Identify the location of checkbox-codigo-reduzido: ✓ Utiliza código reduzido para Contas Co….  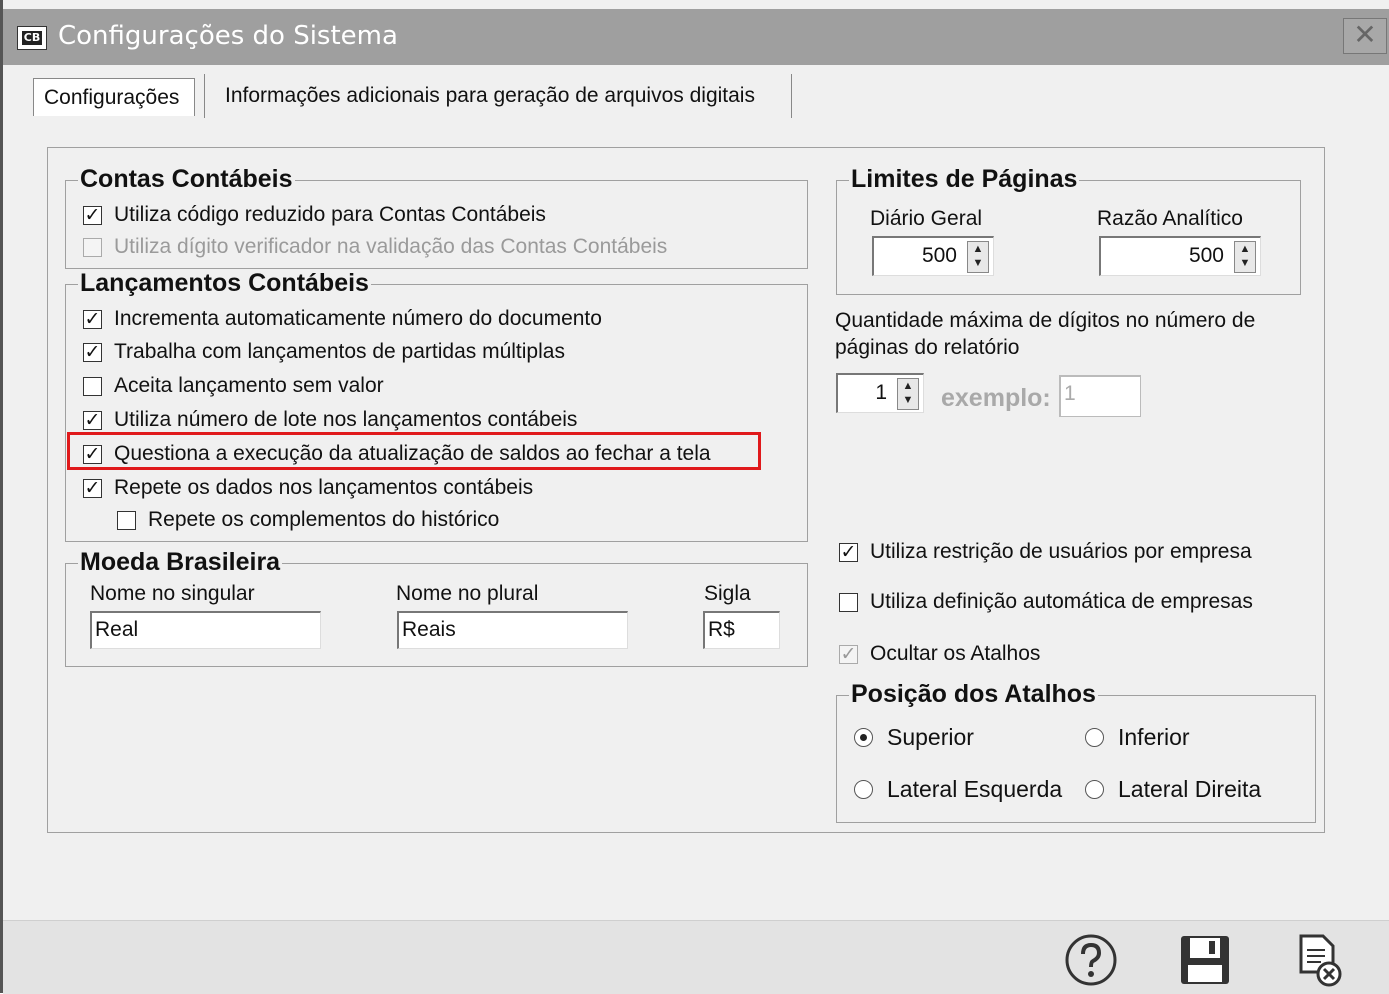
(314, 215).